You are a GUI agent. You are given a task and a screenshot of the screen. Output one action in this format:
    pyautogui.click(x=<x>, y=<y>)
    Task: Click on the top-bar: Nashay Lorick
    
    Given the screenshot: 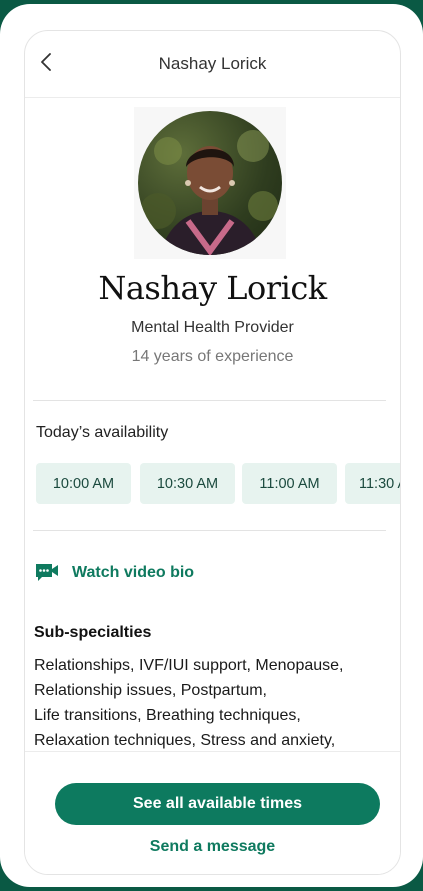 What is the action you would take?
    pyautogui.click(x=212, y=64)
    